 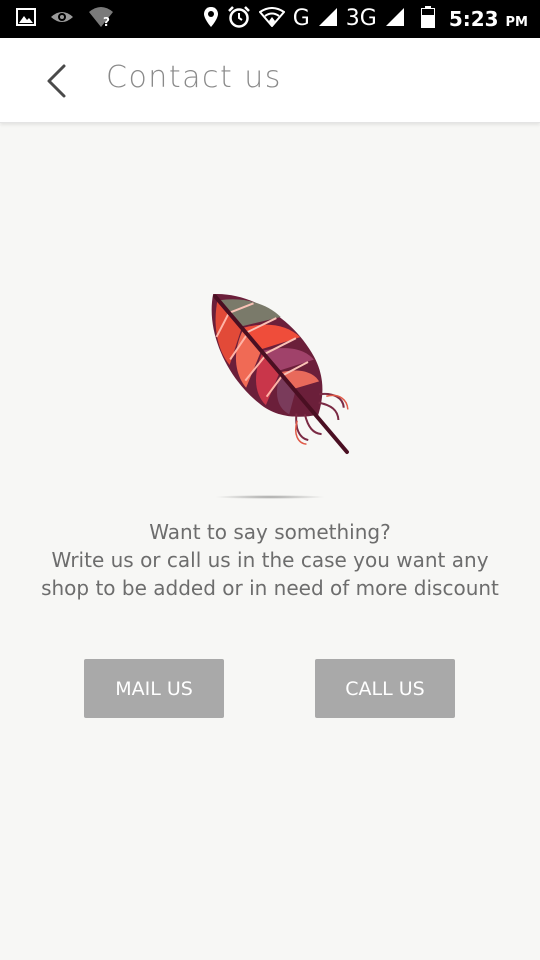 What do you see at coordinates (385, 688) in the screenshot?
I see `call-us-button: CALL US` at bounding box center [385, 688].